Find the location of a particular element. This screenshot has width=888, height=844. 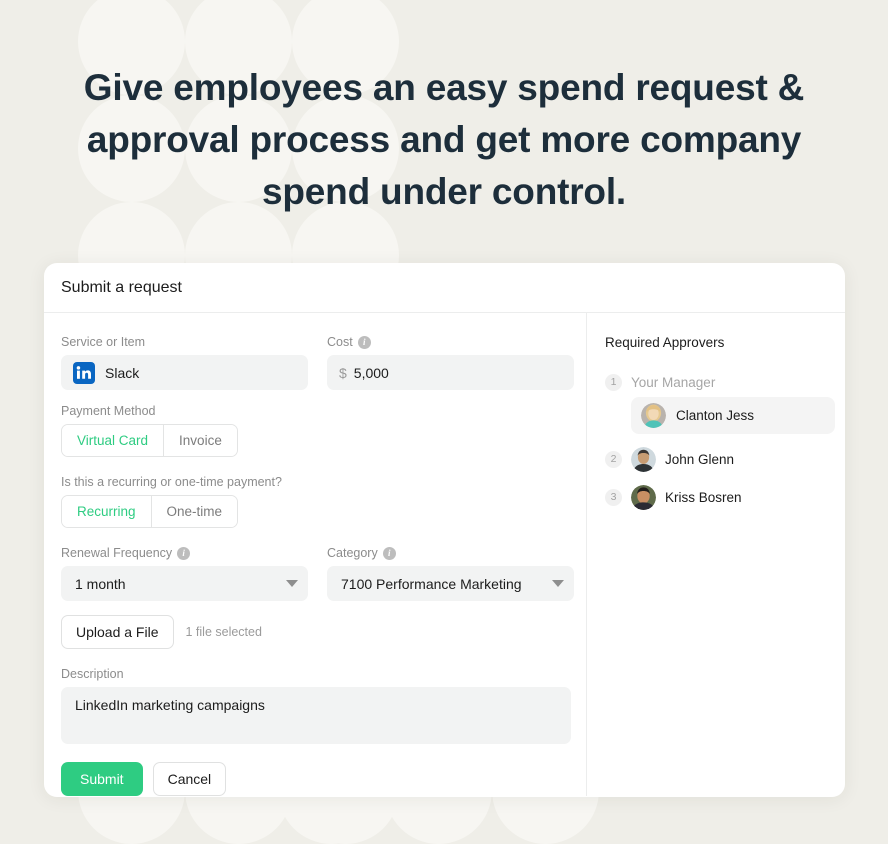

service-input: Slack is located at coordinates (184, 372).